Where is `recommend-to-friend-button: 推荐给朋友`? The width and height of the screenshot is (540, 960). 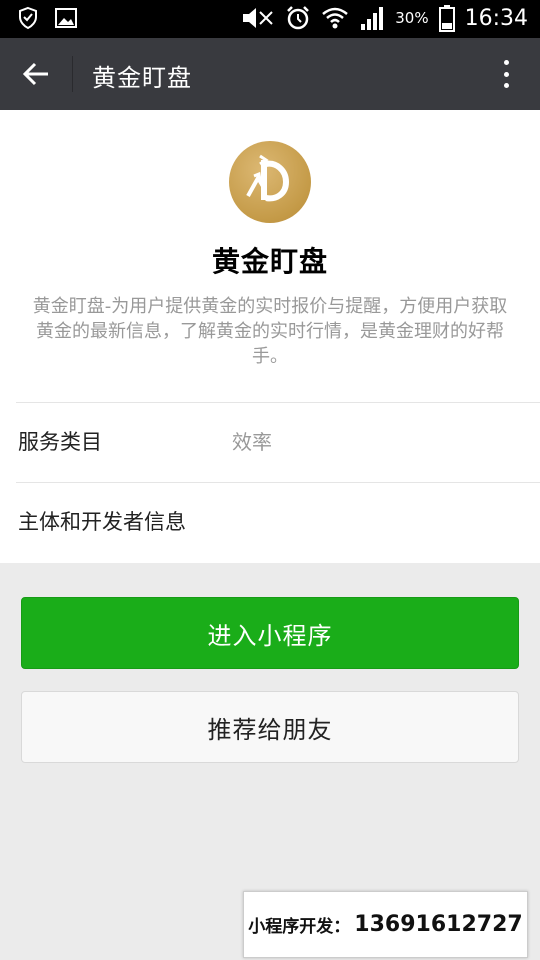 recommend-to-friend-button: 推荐给朋友 is located at coordinates (270, 727).